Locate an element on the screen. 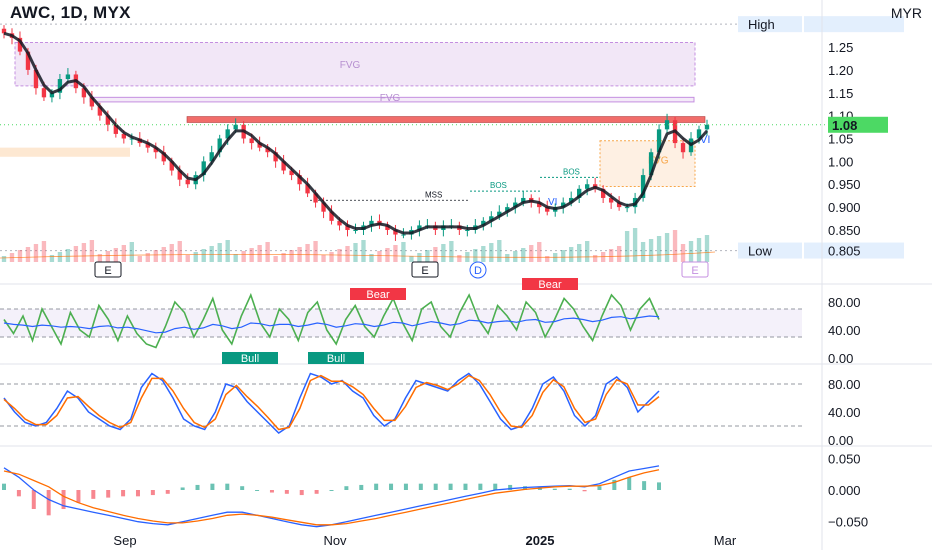 Image resolution: width=932 pixels, height=550 pixels. bos-label-1: BOS is located at coordinates (498, 185).